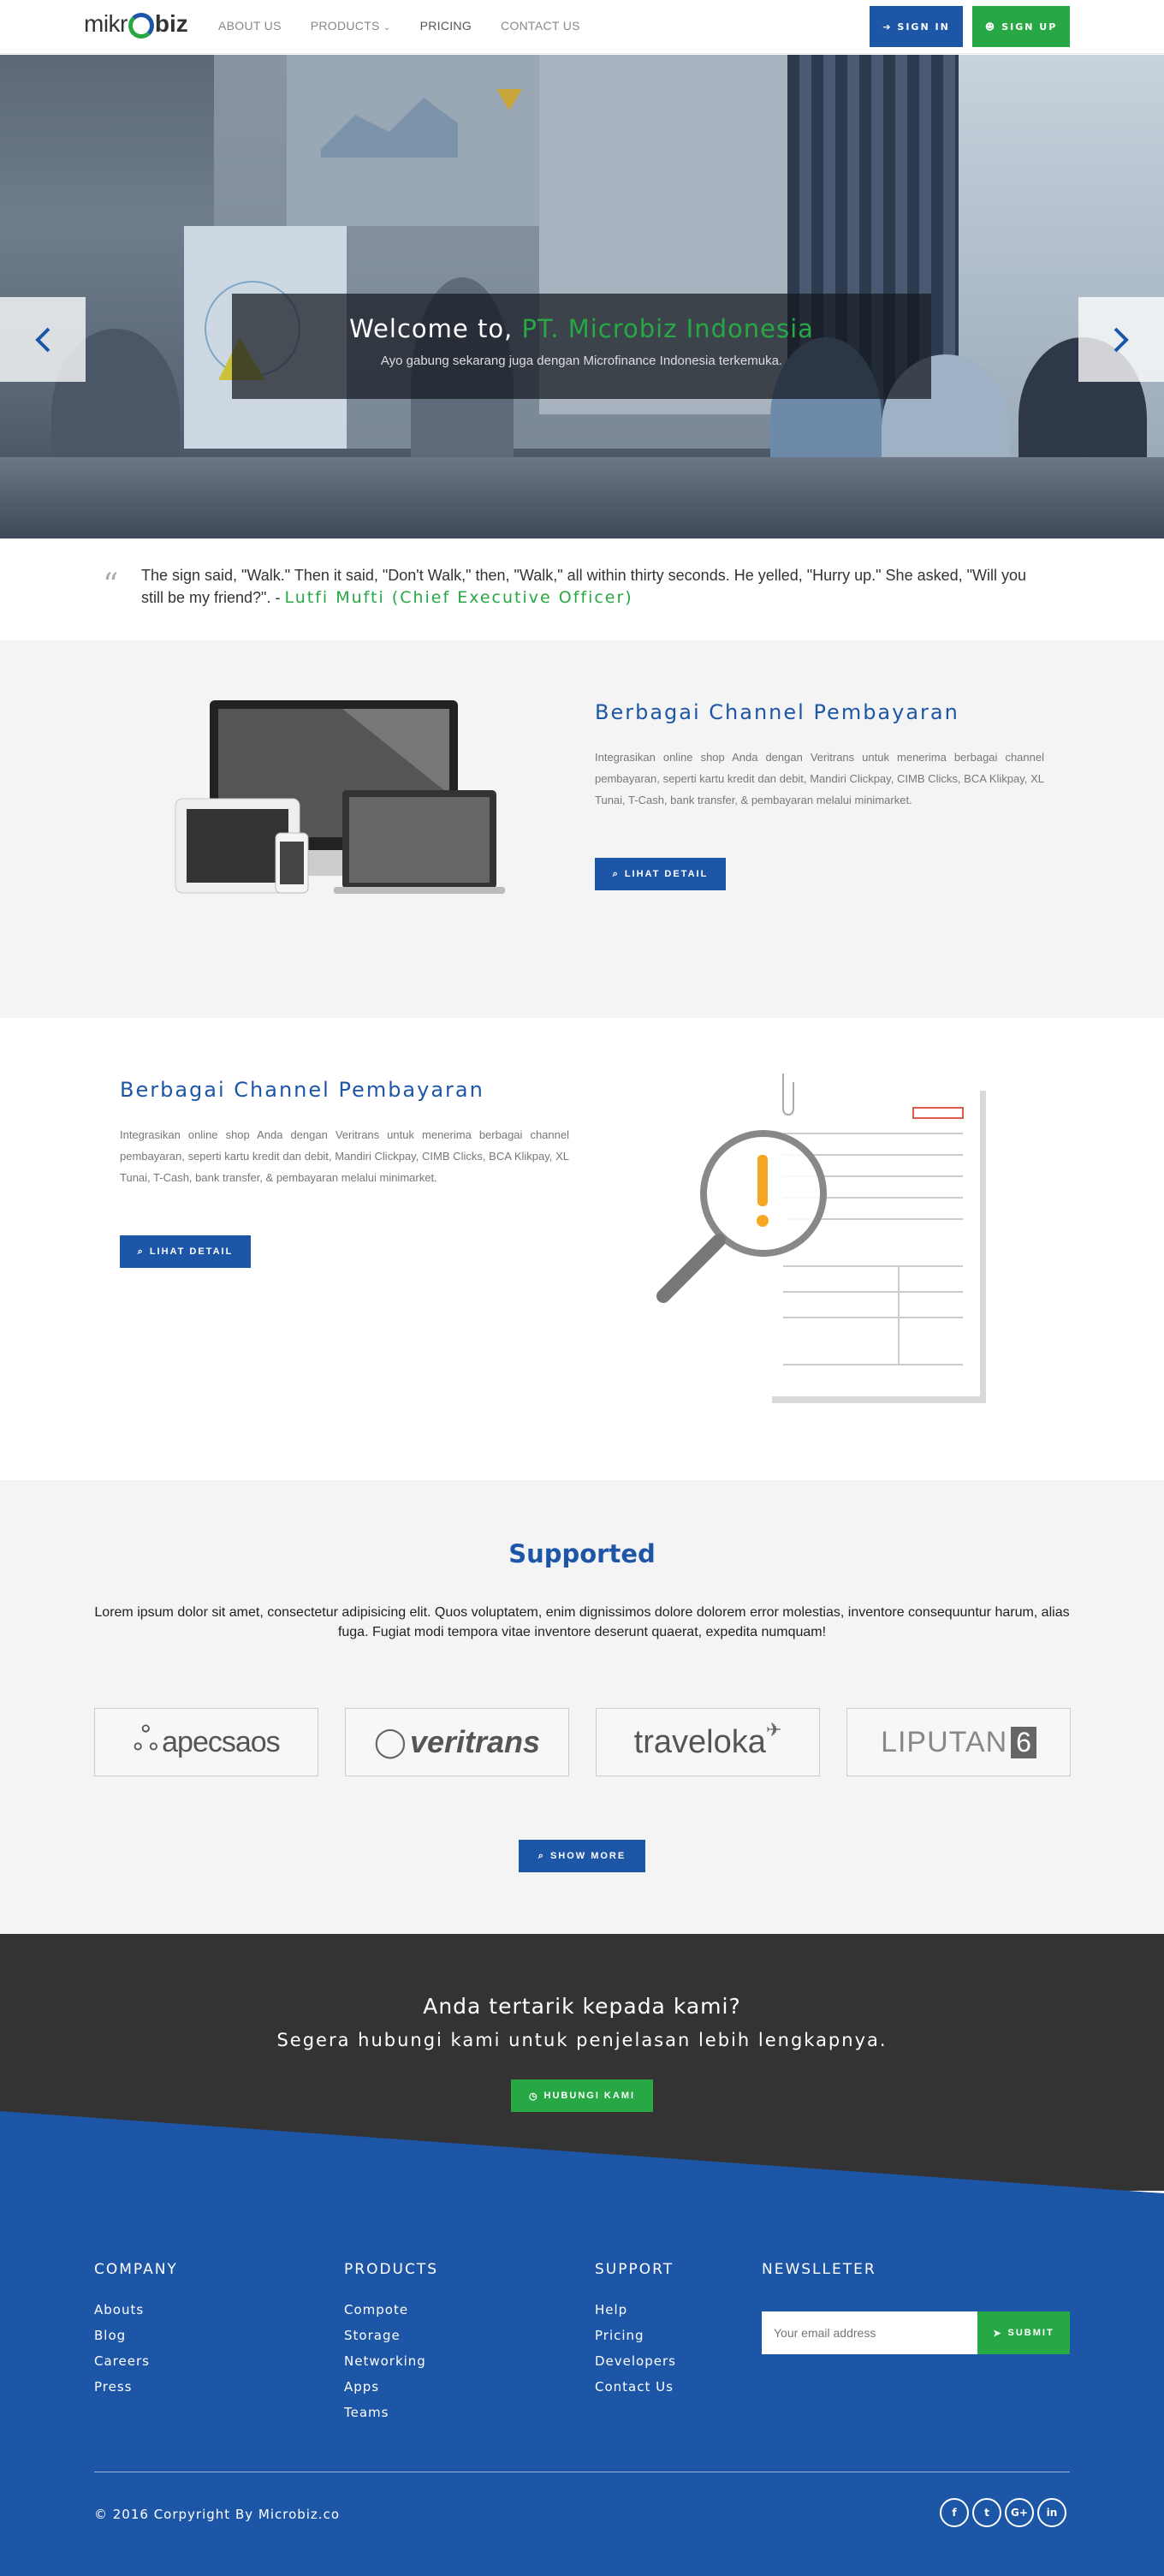 This screenshot has width=1164, height=2576. Describe the element at coordinates (954, 2512) in the screenshot. I see `facebook-icon: f` at that location.